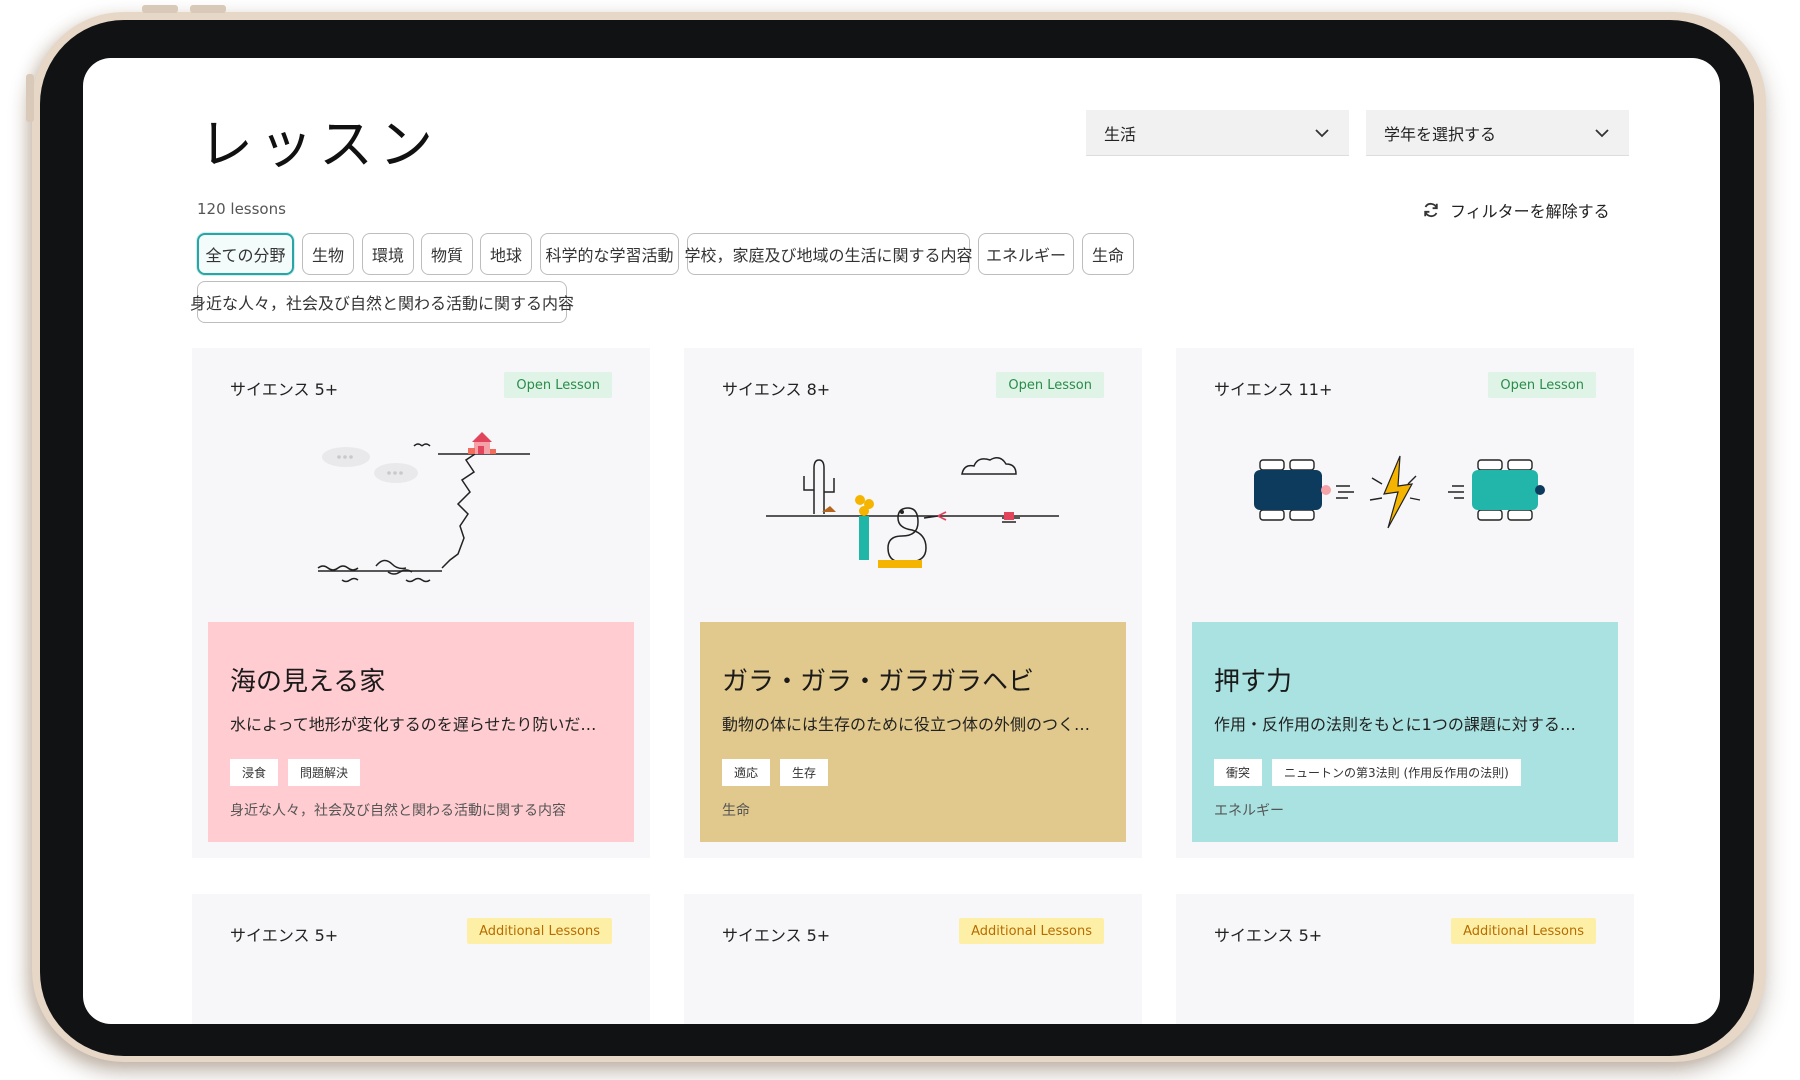  What do you see at coordinates (398, 810) in the screenshot?
I see `card-category: 身近な人々，社会及び自然と関わる活動に関する内容` at bounding box center [398, 810].